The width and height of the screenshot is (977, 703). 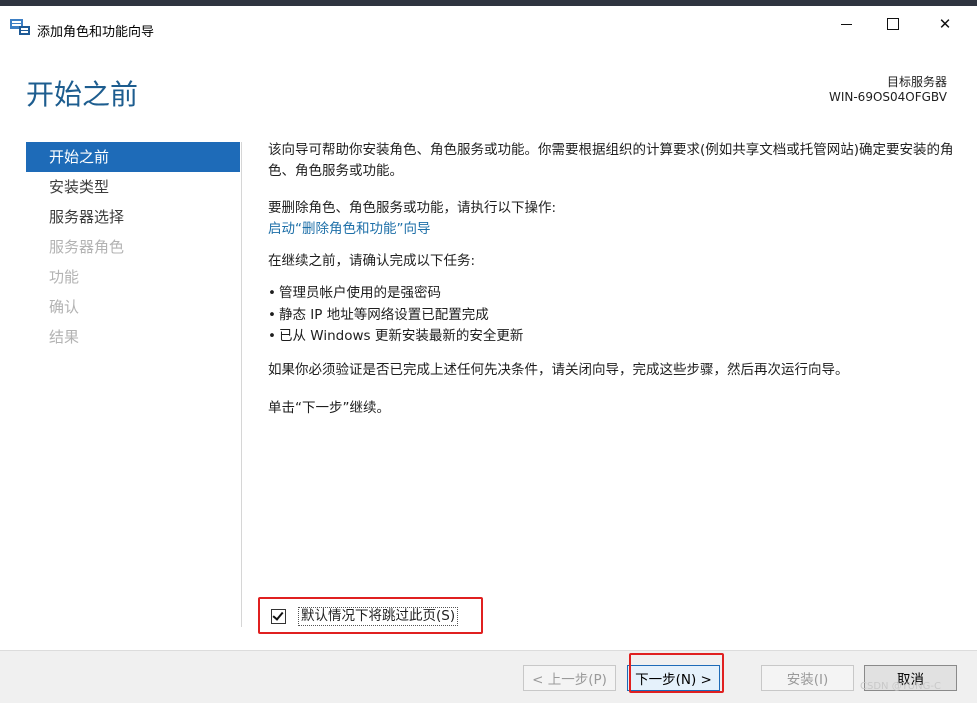 I want to click on nav-item-confirmation: 确认, so click(x=64, y=307).